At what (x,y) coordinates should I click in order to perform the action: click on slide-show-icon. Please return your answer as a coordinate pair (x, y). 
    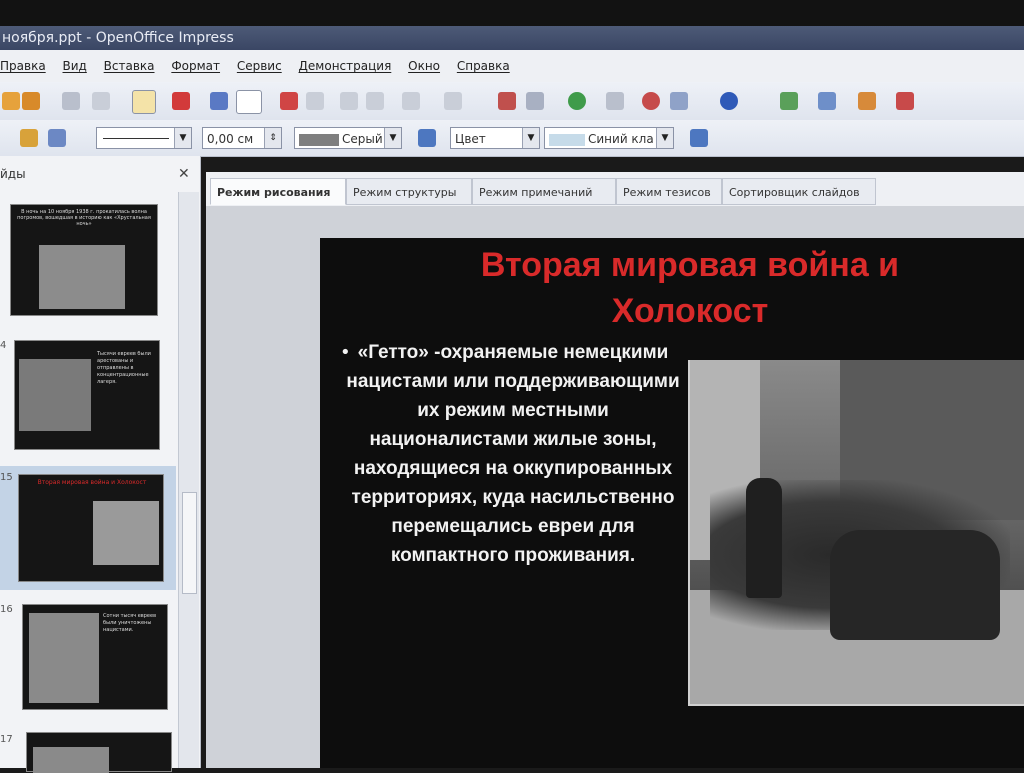
    Looking at the image, I should click on (905, 101).